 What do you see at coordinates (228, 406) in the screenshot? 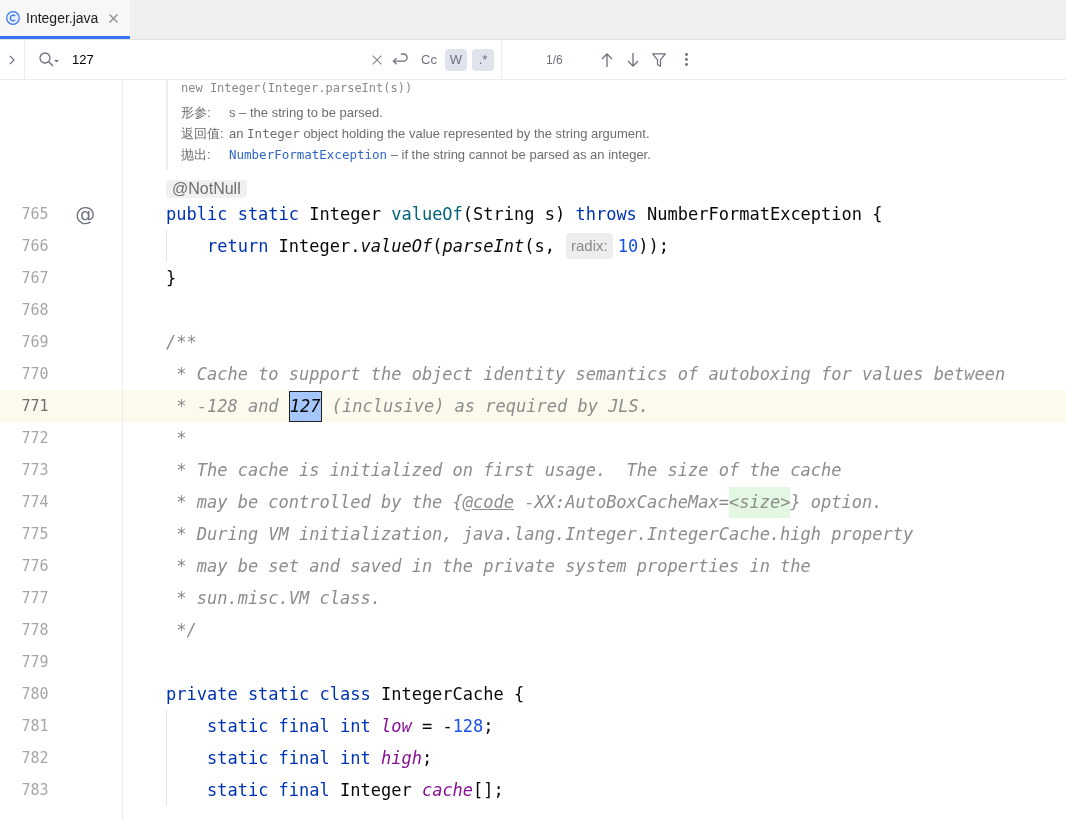
I see `code-text: * -128 and` at bounding box center [228, 406].